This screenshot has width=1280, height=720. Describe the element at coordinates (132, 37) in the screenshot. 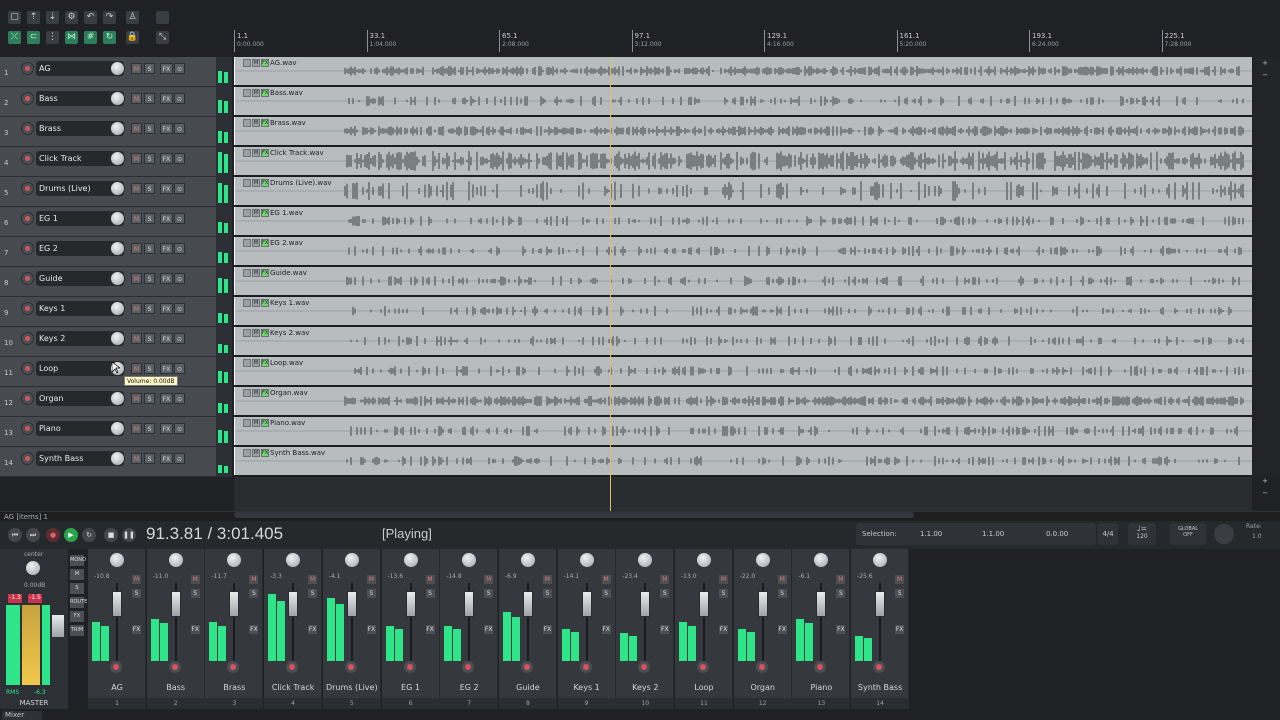

I see `lock-icon: 🔒` at that location.